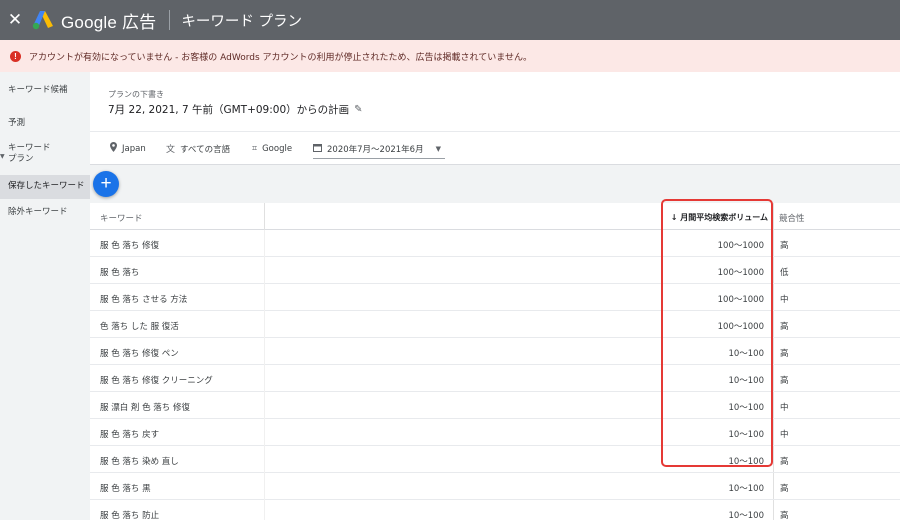 Image resolution: width=900 pixels, height=520 pixels. Describe the element at coordinates (495, 216) in the screenshot. I see `table-header: キーワード ↓ 月間平均検索ボリューム 競合性` at that location.